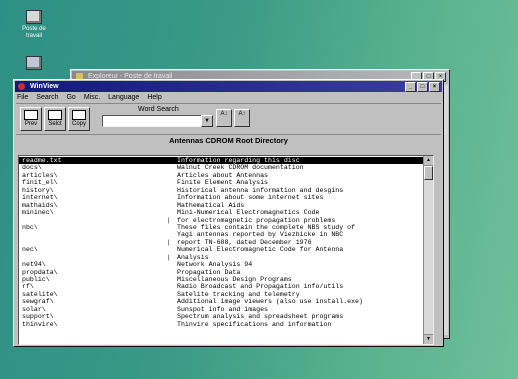  What do you see at coordinates (38, 302) in the screenshot?
I see `row-filename: sewgraf\` at bounding box center [38, 302].